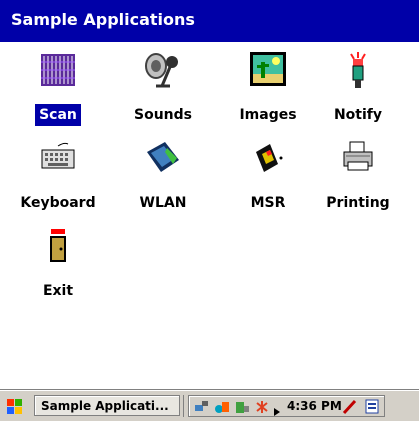 The height and width of the screenshot is (422, 419). What do you see at coordinates (163, 115) in the screenshot?
I see `app-label-sounds: Sounds` at bounding box center [163, 115].